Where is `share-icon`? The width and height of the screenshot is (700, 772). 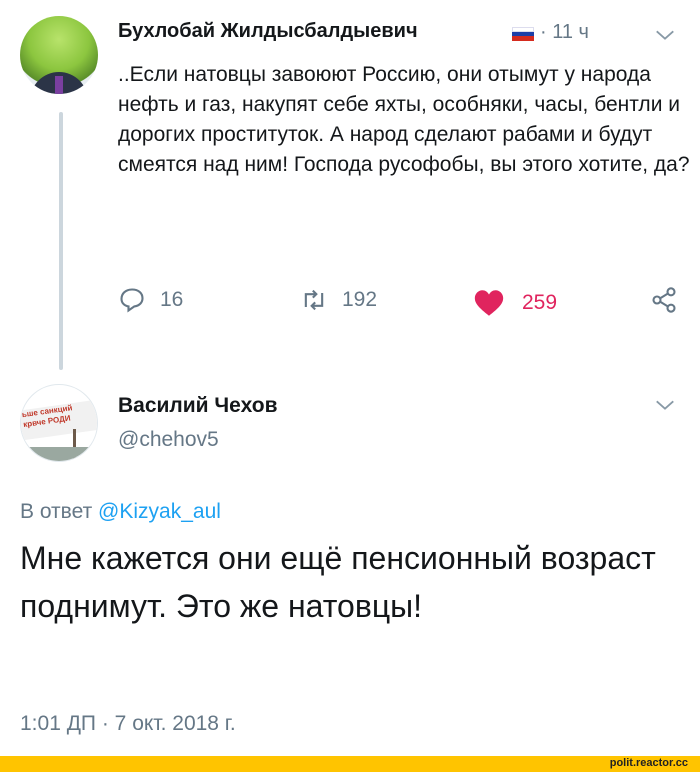
share-icon is located at coordinates (664, 300).